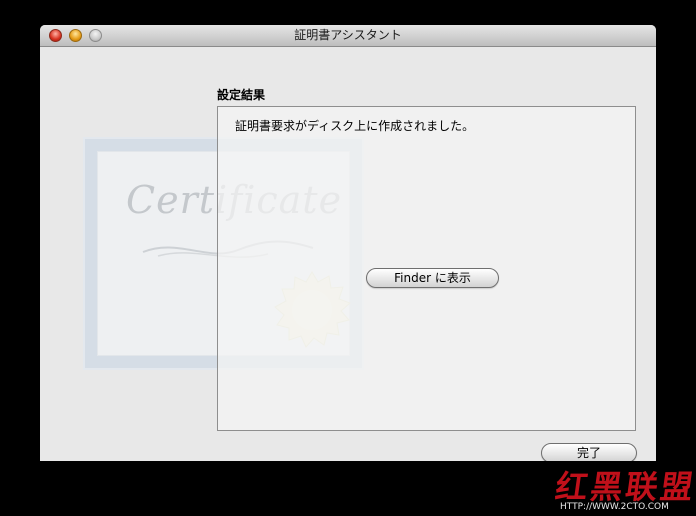 The width and height of the screenshot is (696, 516). I want to click on title-bar: 証明書アシスタント, so click(348, 36).